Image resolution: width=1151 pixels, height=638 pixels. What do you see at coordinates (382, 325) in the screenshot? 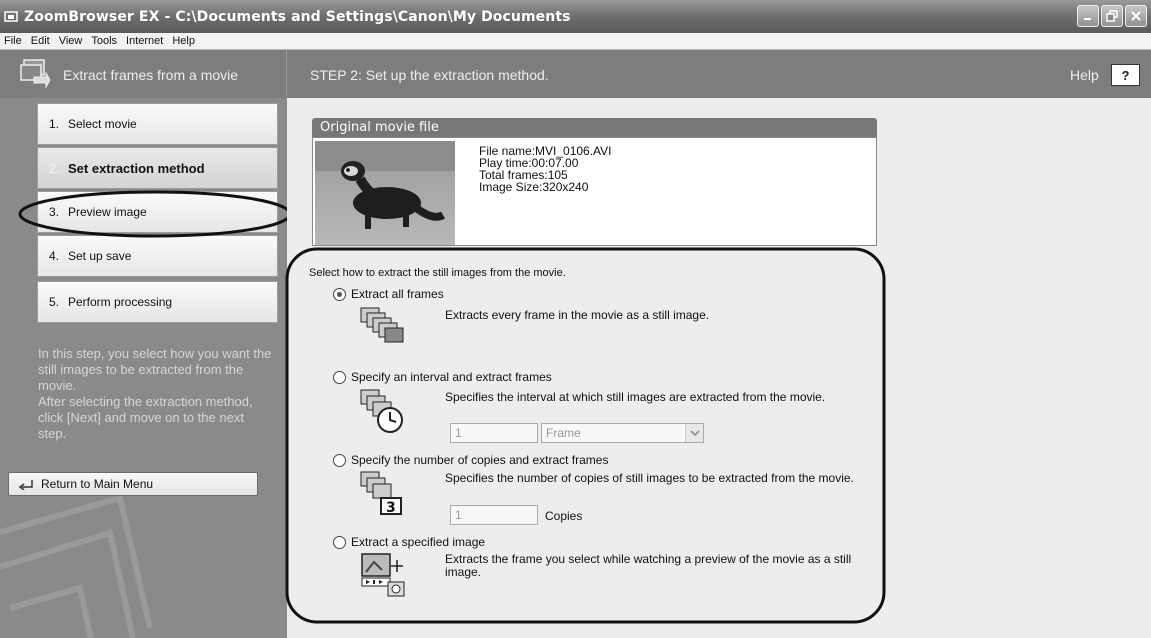
I see `all-frames-icon` at bounding box center [382, 325].